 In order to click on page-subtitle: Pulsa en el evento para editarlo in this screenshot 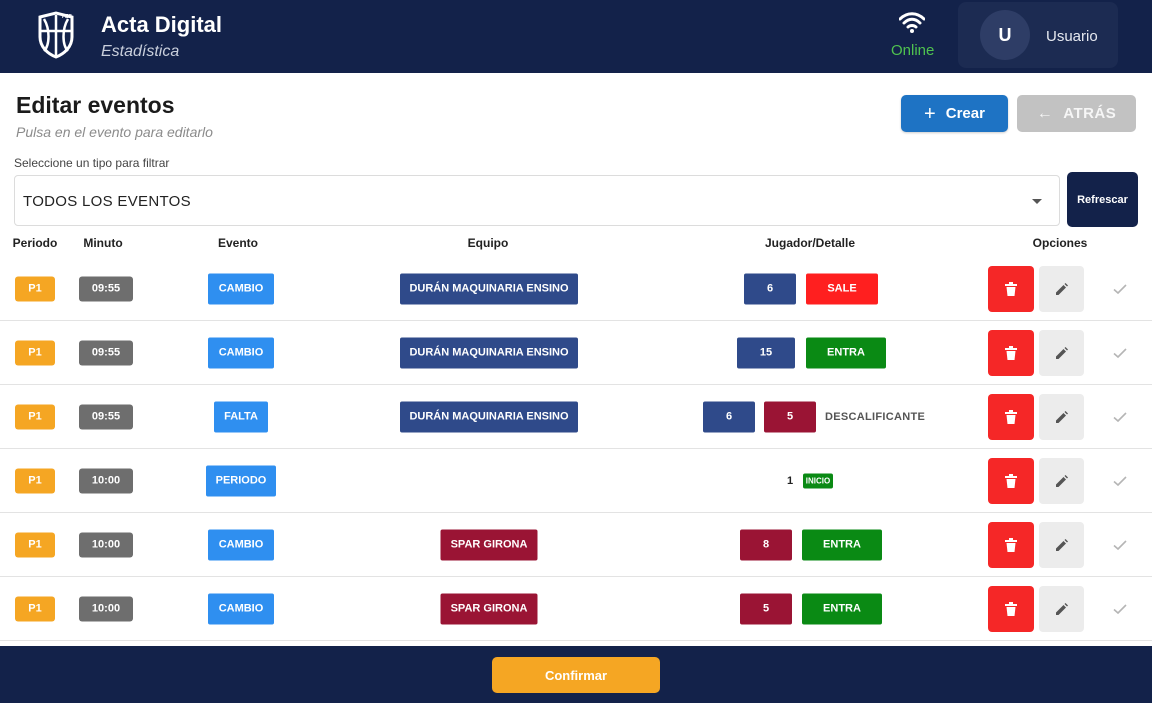, I will do `click(114, 132)`.